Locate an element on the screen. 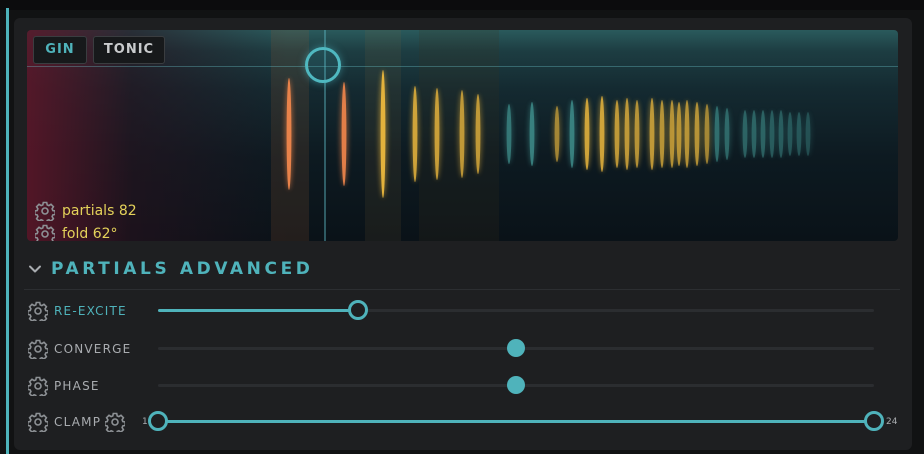 Image resolution: width=924 pixels, height=454 pixels. section-header: PARTIALS ADVANCED is located at coordinates (171, 269).